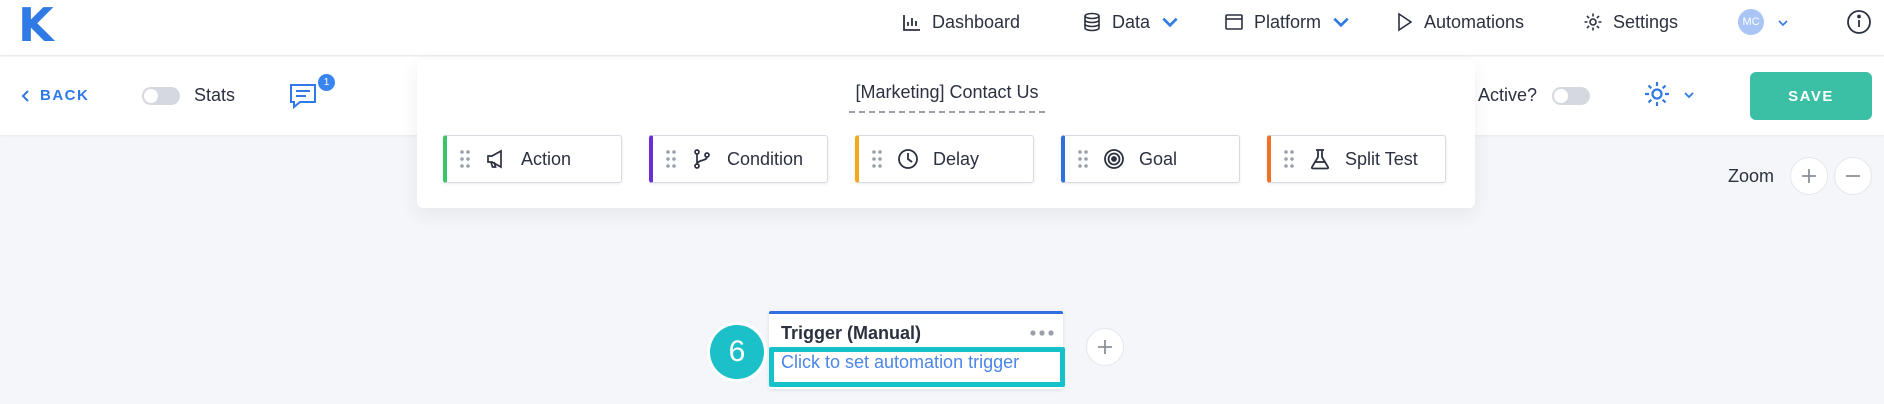 The image size is (1884, 404). Describe the element at coordinates (702, 159) in the screenshot. I see `branch-icon` at that location.